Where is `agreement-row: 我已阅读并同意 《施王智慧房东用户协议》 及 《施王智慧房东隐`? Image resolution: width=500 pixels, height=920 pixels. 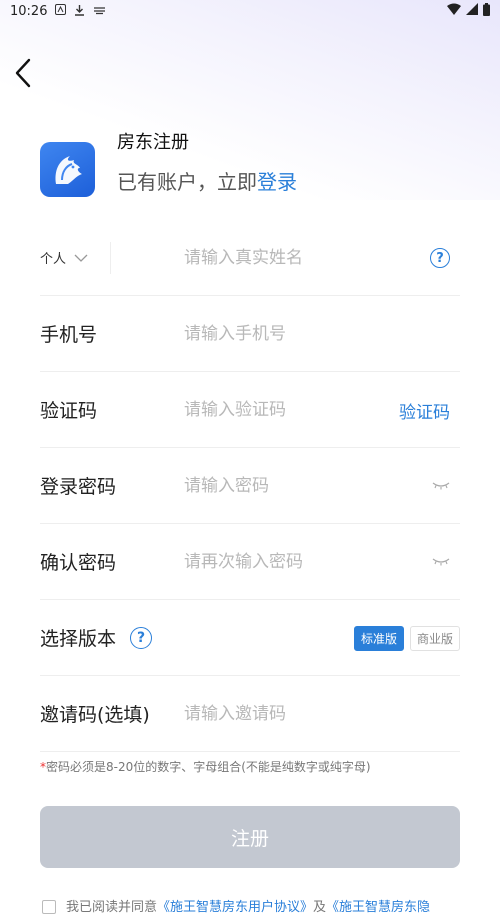
agreement-row: 我已阅读并同意 《施王智慧房东用户协议》 及 《施王智慧房东隐 is located at coordinates (236, 908).